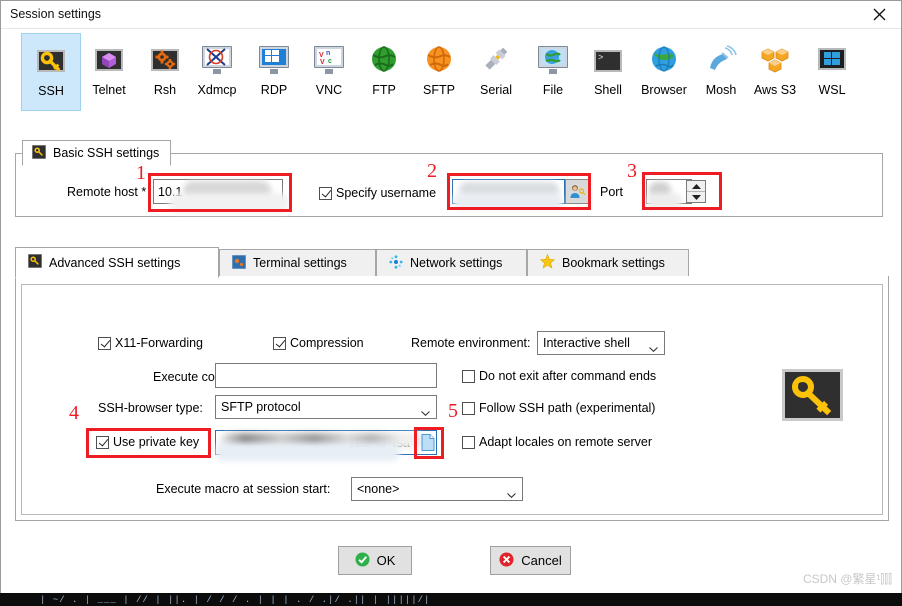 The width and height of the screenshot is (902, 606). I want to click on ok-label: OK, so click(386, 560).